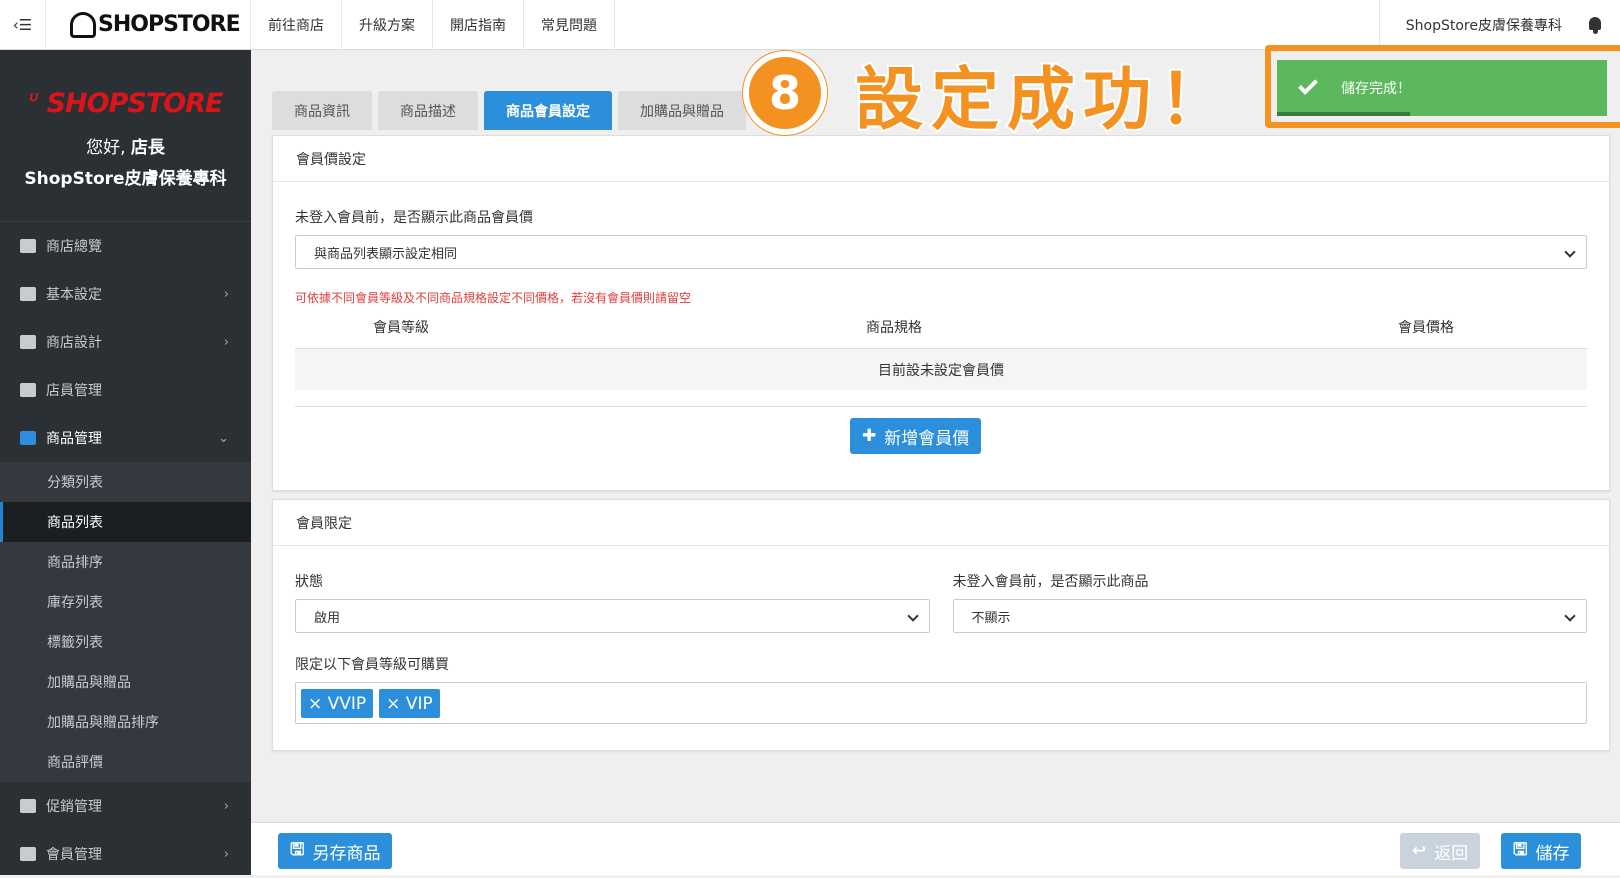 This screenshot has height=878, width=1620. Describe the element at coordinates (83, 24) in the screenshot. I see `logo-mark-icon` at that location.